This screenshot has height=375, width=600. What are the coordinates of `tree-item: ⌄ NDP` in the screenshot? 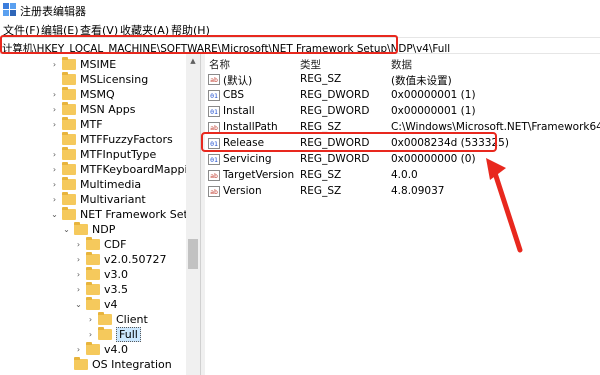 It's located at (88, 229).